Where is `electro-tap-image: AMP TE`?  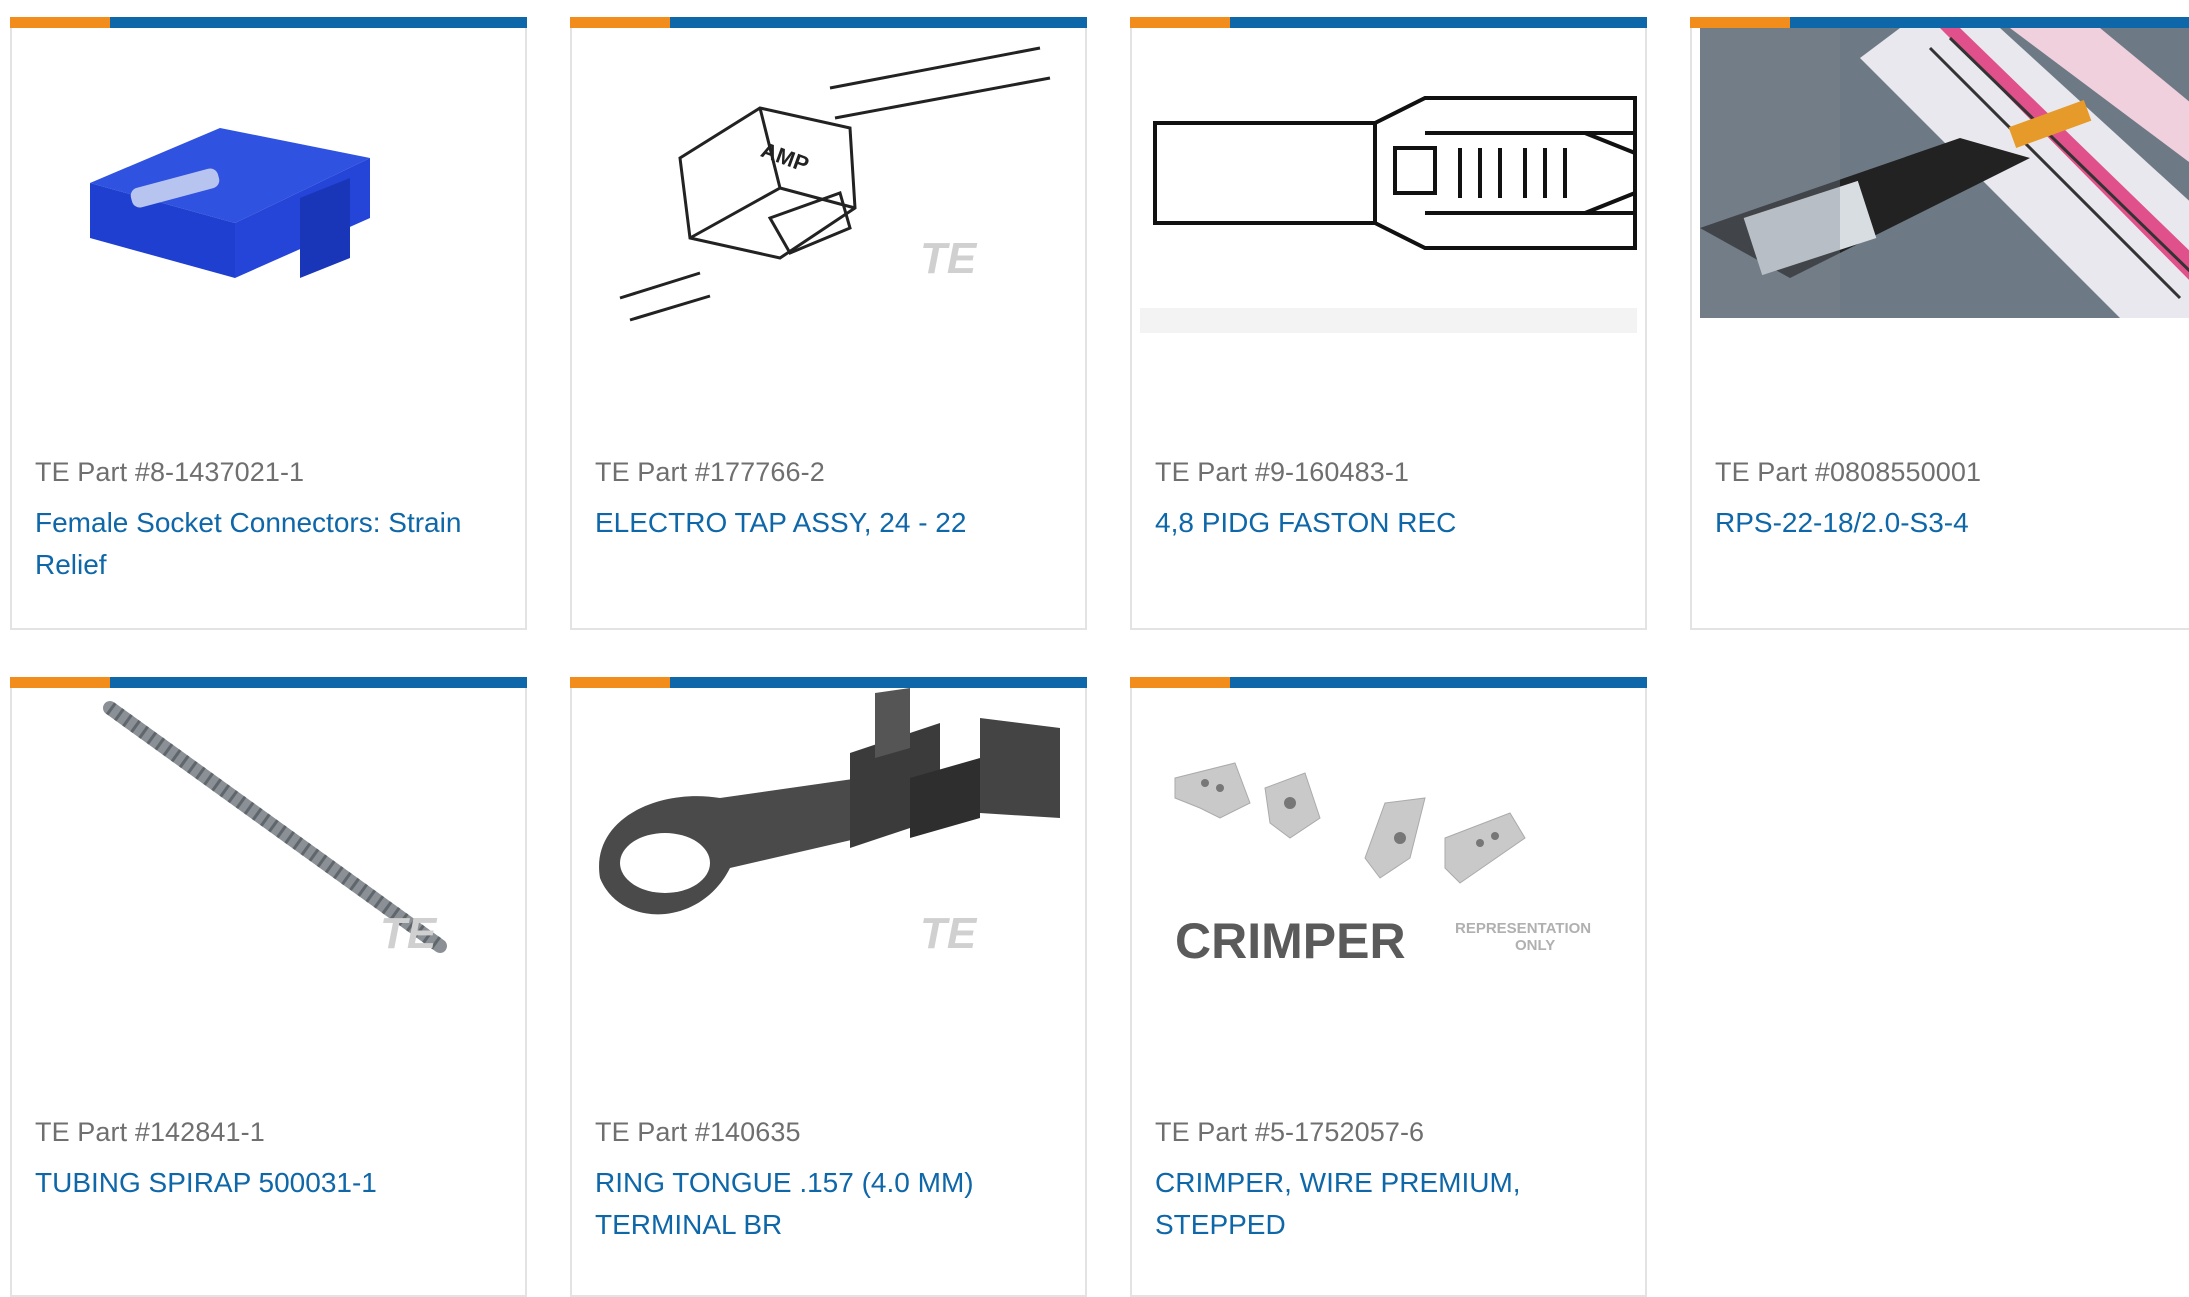 electro-tap-image: AMP TE is located at coordinates (828, 180).